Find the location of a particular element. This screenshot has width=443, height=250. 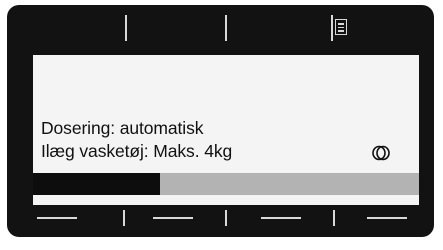

dosage-text: Dosering: automatisk is located at coordinates (122, 128).